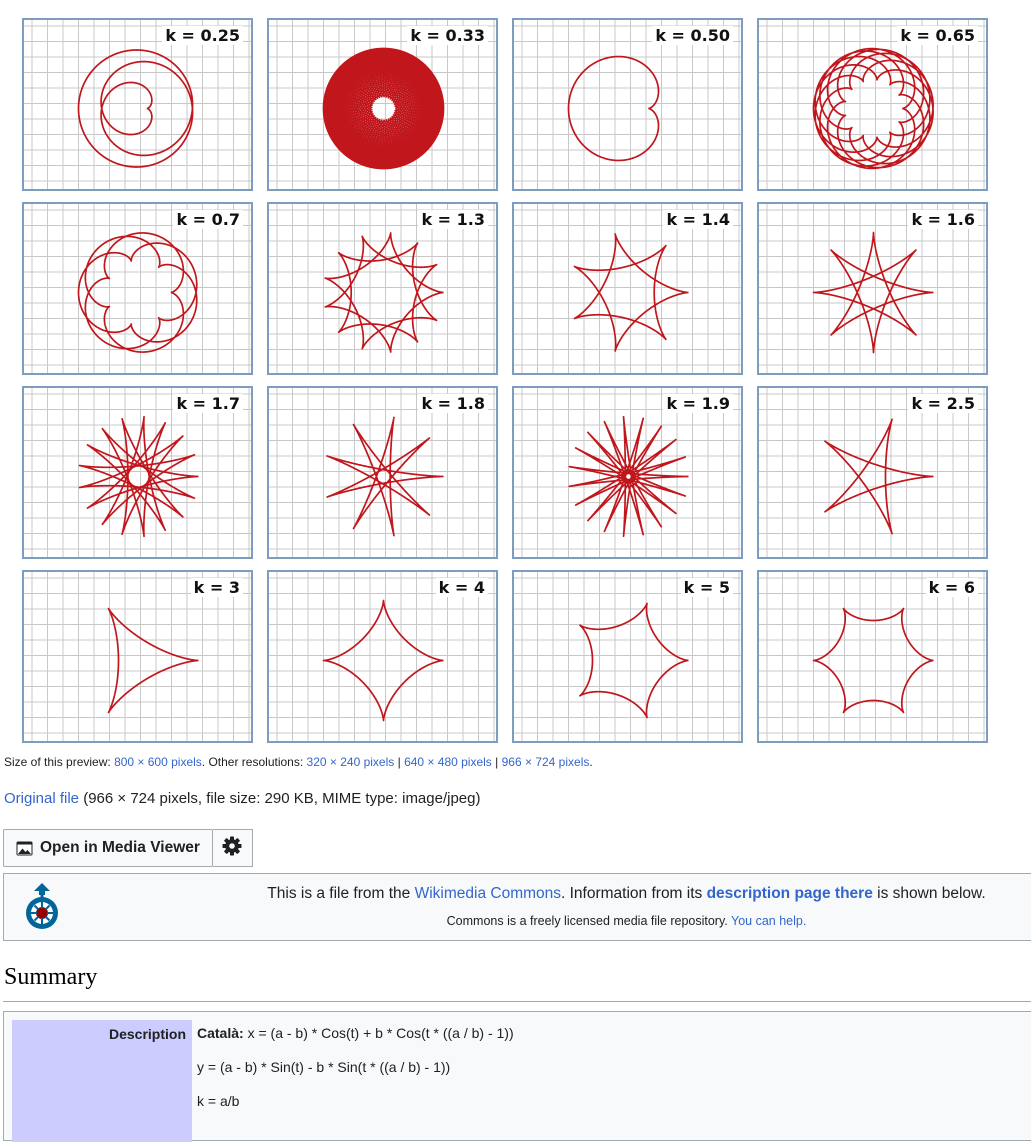 This screenshot has width=1031, height=1142. What do you see at coordinates (158, 762) in the screenshot?
I see `preview-size-link: 800 × 600 pixels` at bounding box center [158, 762].